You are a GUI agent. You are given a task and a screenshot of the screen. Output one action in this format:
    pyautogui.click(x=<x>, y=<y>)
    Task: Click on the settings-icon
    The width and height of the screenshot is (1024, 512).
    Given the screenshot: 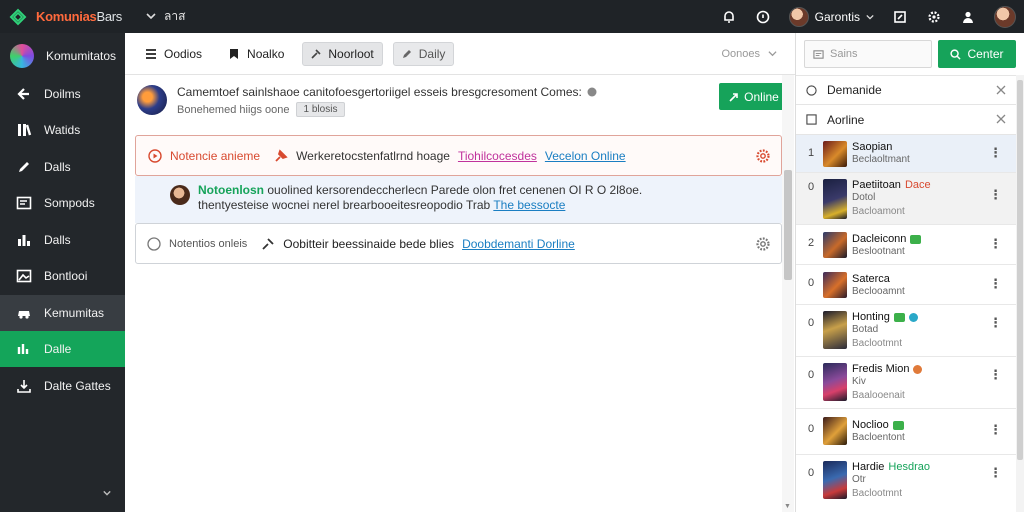 What is the action you would take?
    pyautogui.click(x=934, y=17)
    